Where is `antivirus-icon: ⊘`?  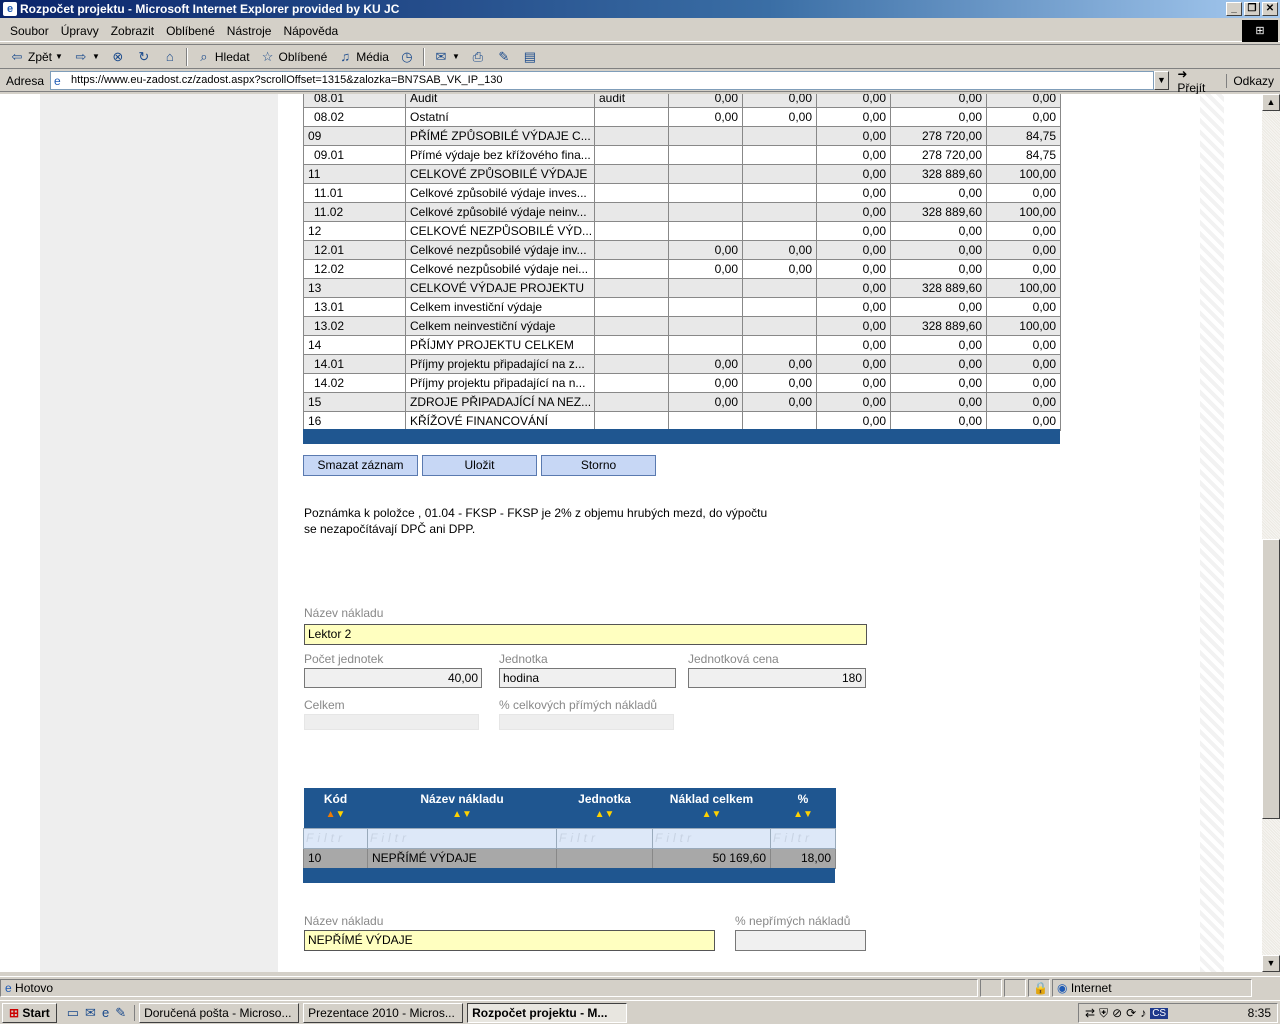 antivirus-icon: ⊘ is located at coordinates (1117, 1013).